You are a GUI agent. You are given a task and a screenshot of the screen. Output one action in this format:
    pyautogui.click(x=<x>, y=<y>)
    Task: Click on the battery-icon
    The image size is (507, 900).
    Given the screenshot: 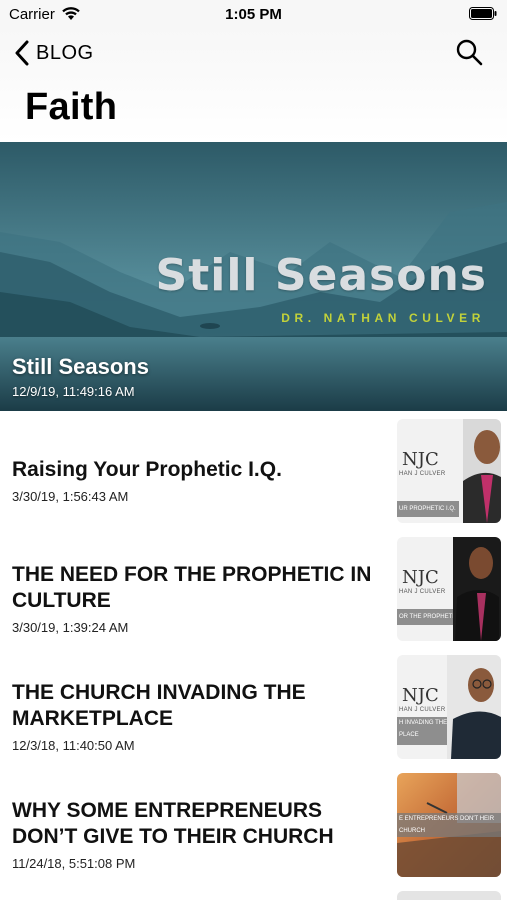 What is the action you would take?
    pyautogui.click(x=483, y=13)
    